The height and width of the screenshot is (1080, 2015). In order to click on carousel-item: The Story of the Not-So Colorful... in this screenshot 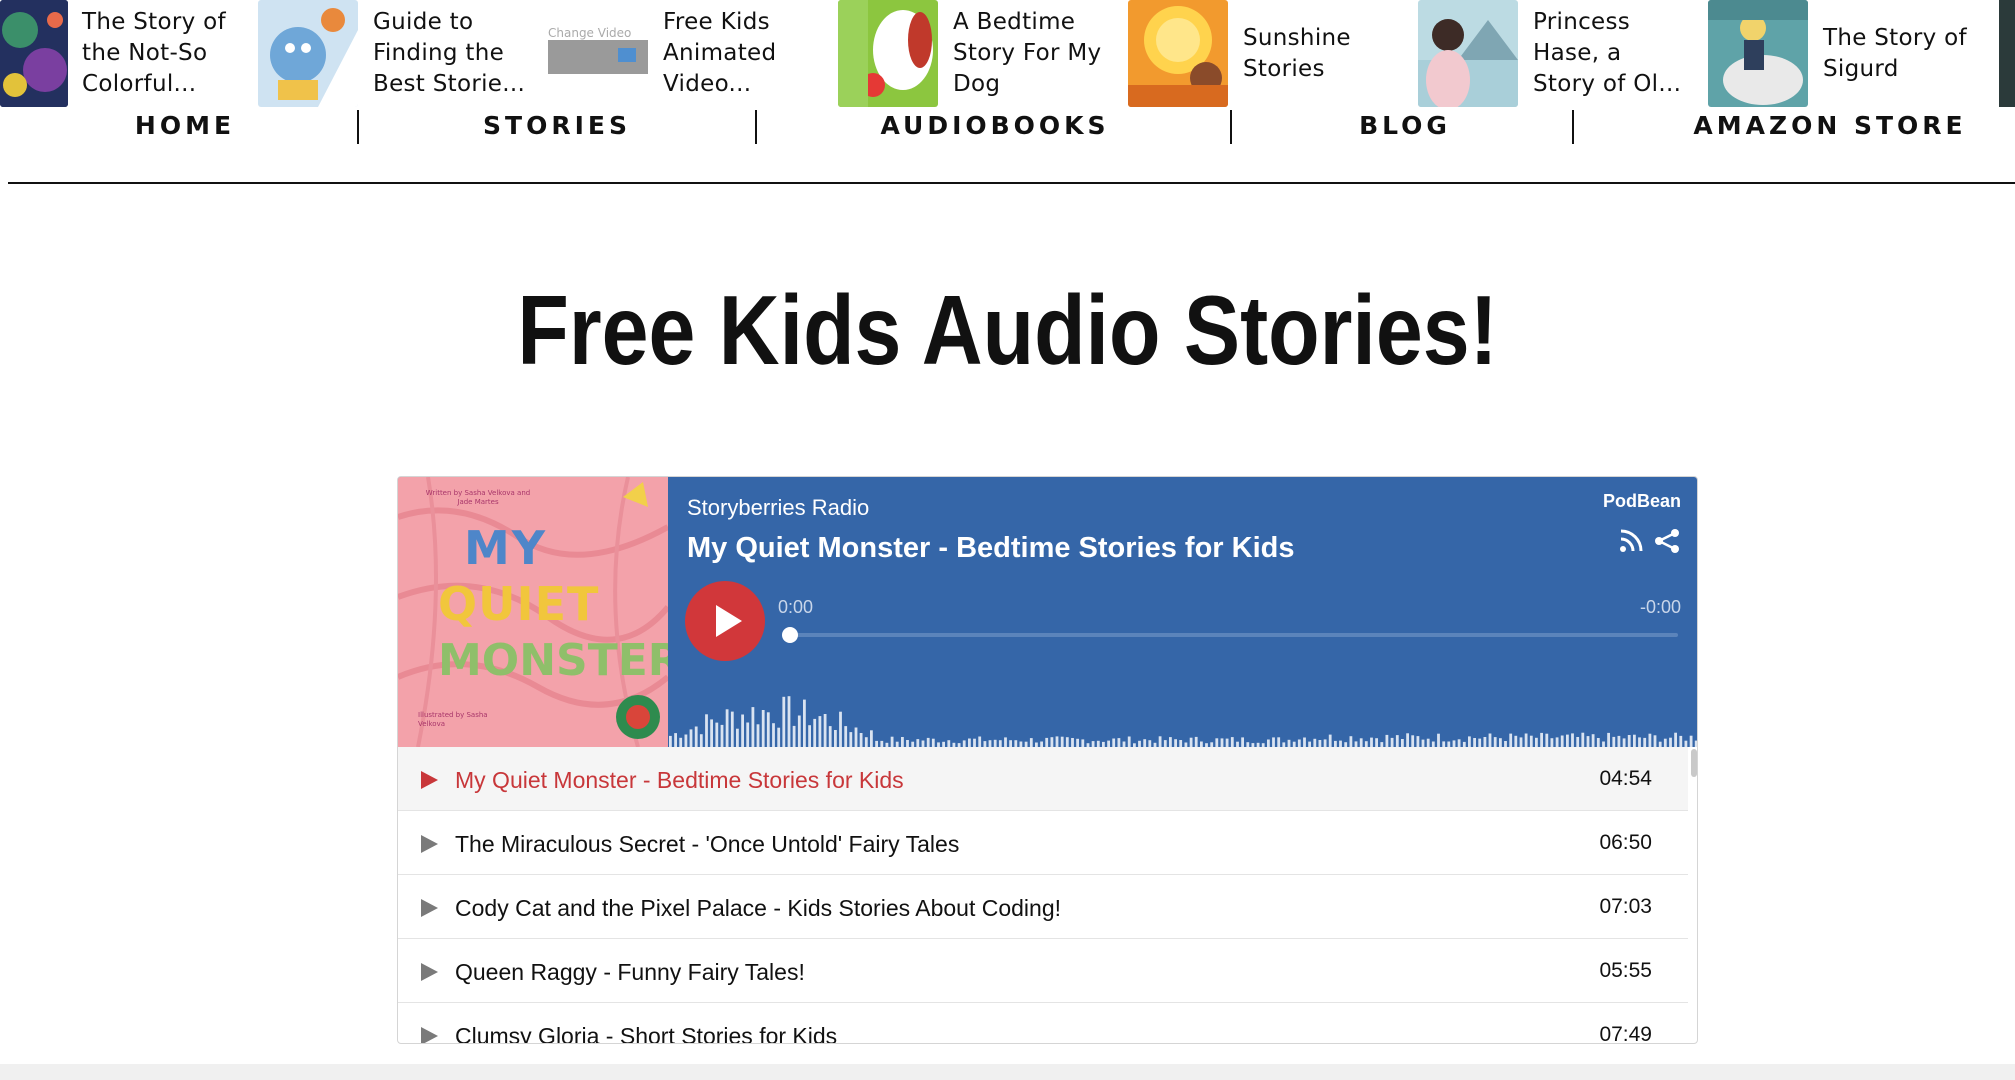, I will do `click(113, 53)`.